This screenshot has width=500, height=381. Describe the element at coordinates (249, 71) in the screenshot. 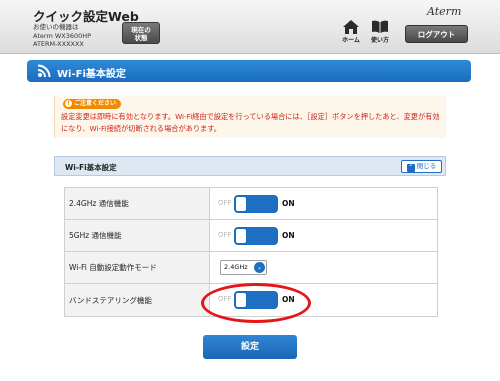

I see `page-title-banner: Wi-Fi基本設定` at that location.